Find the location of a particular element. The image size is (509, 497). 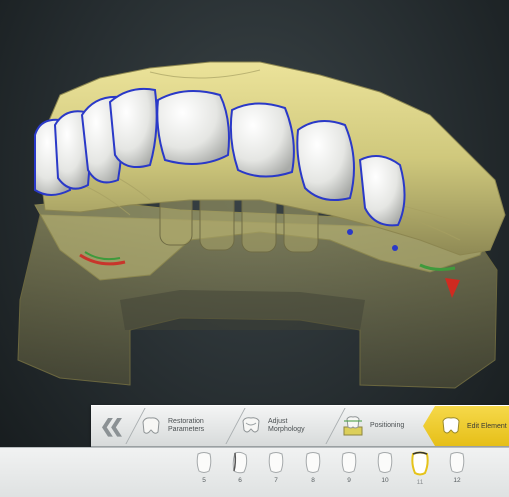

tooth-button-10: 10 is located at coordinates (385, 472).